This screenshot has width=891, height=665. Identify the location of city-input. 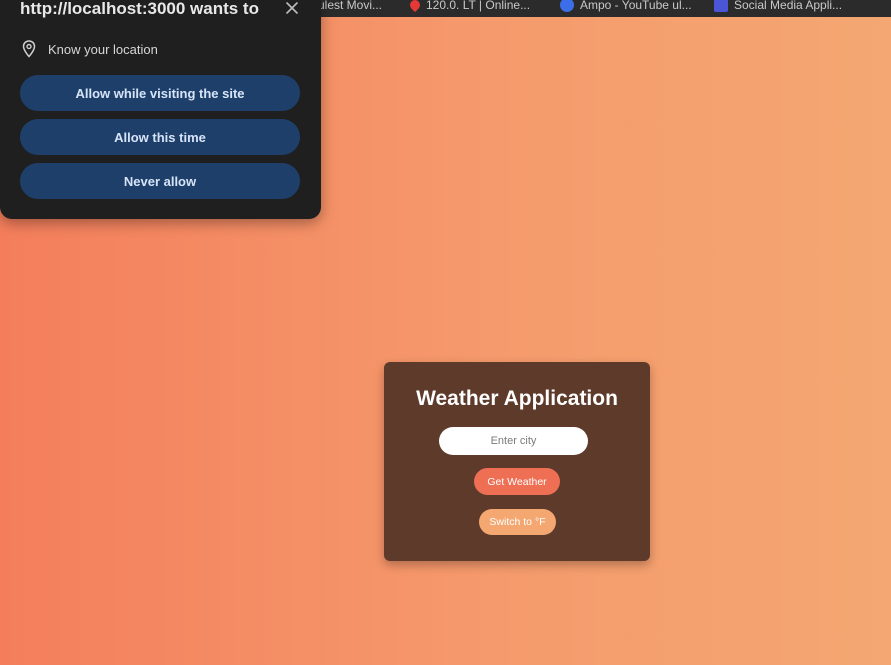
(513, 441).